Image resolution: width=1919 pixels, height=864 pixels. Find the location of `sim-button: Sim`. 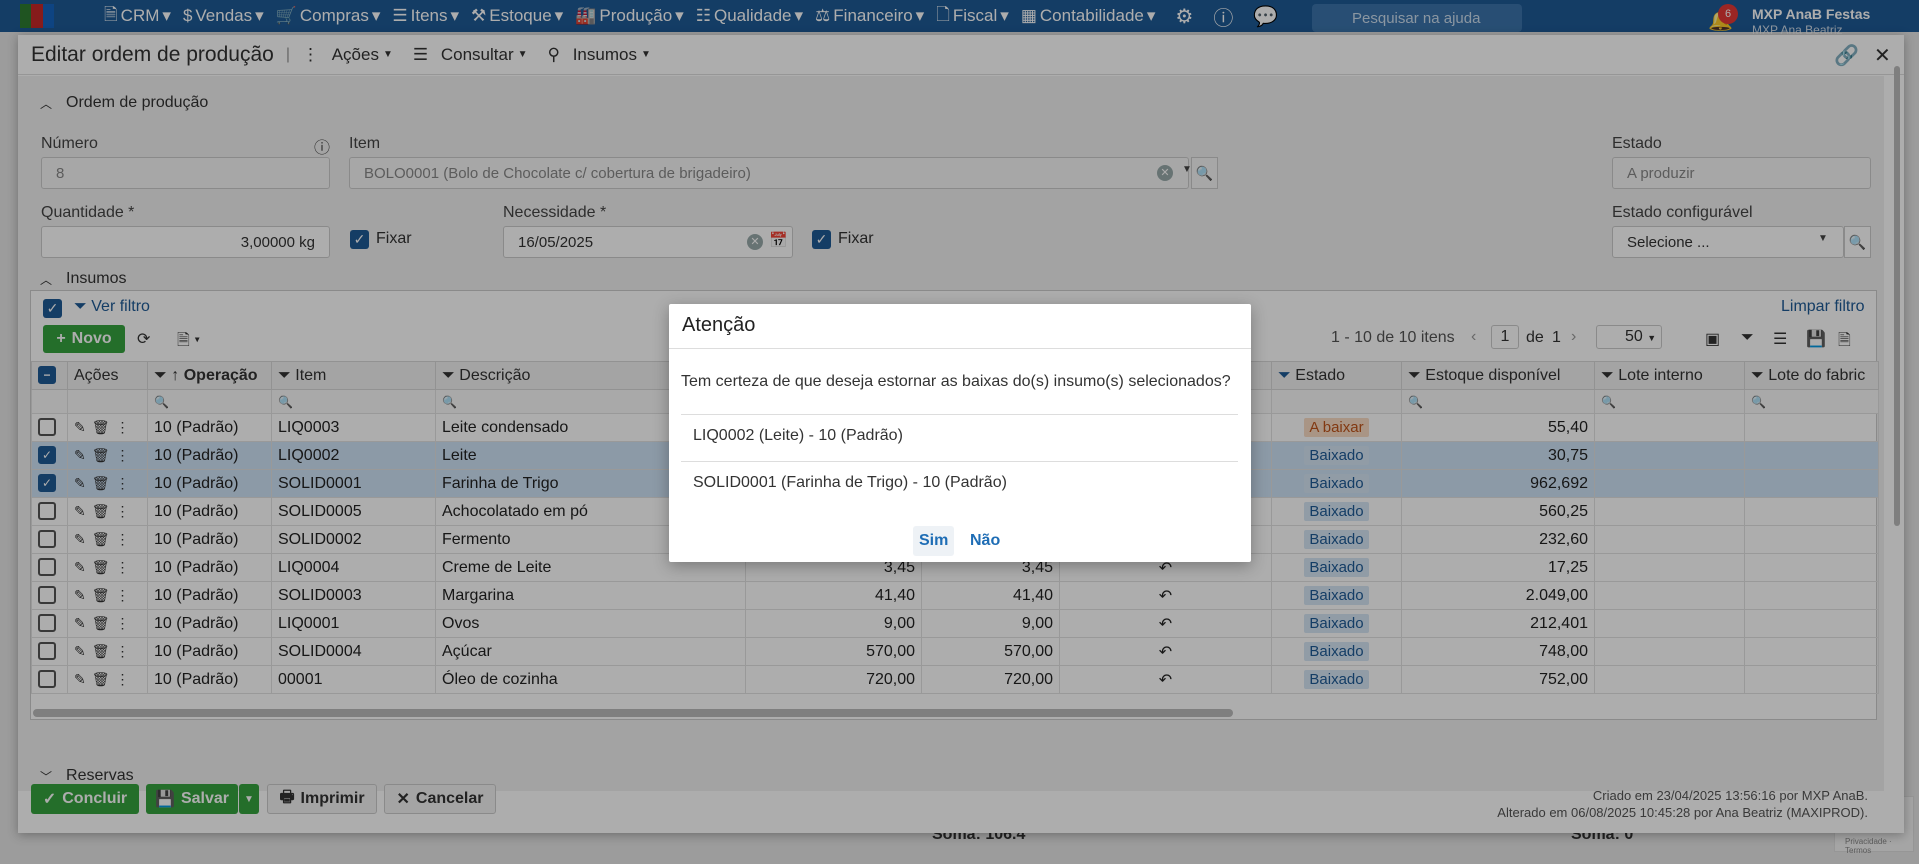

sim-button: Sim is located at coordinates (934, 541).